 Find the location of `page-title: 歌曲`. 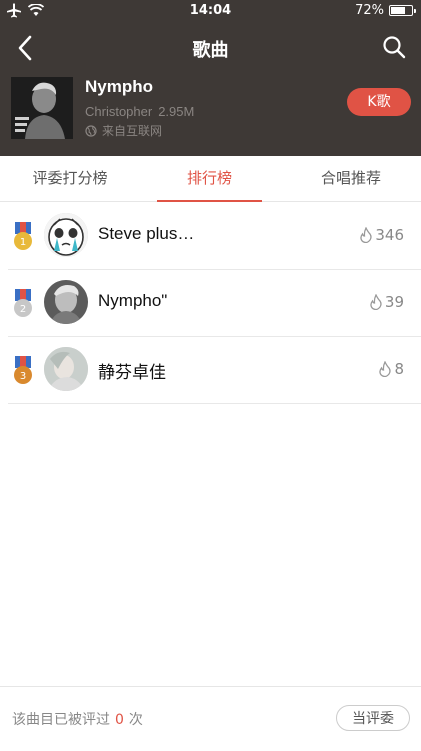

page-title: 歌曲 is located at coordinates (210, 50).